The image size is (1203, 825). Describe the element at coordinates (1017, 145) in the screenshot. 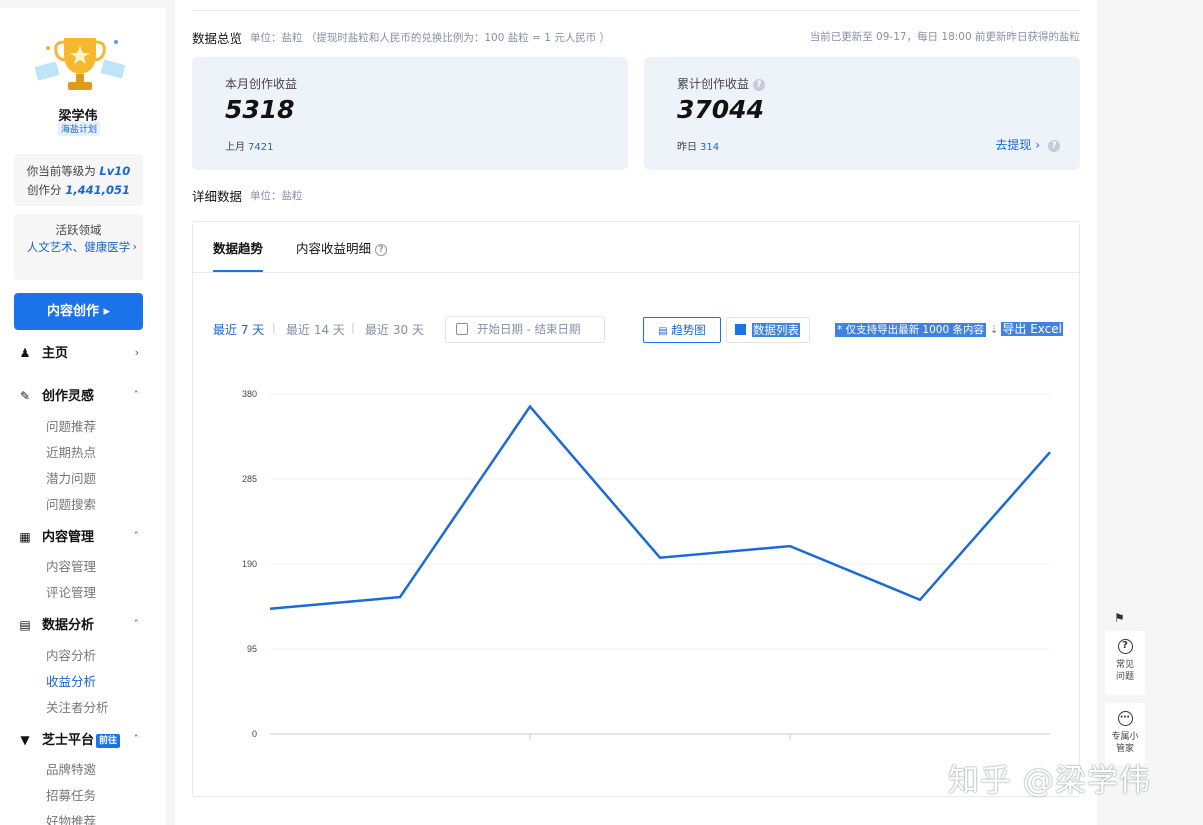

I see `withdraw-label: 去提现 ›` at that location.